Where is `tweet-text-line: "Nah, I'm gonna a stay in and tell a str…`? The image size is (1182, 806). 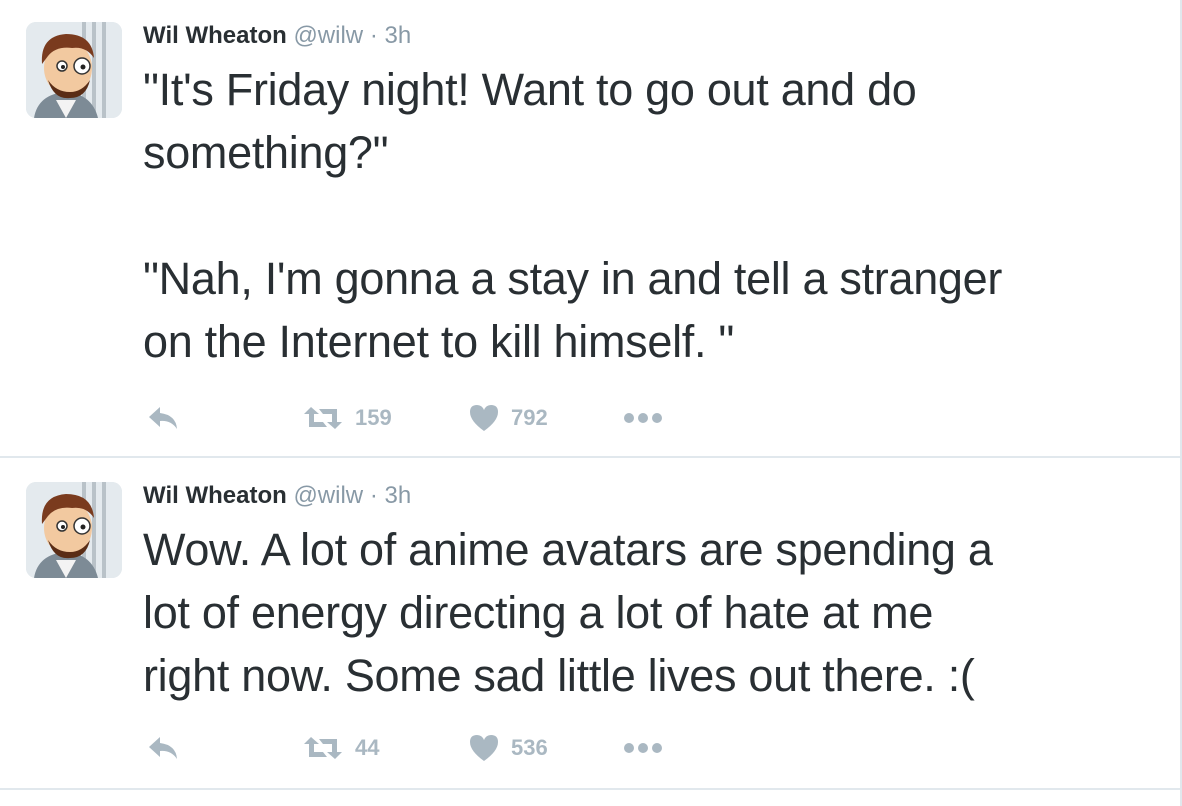
tweet-text-line: "Nah, I'm gonna a stay in and tell a str… is located at coordinates (573, 278).